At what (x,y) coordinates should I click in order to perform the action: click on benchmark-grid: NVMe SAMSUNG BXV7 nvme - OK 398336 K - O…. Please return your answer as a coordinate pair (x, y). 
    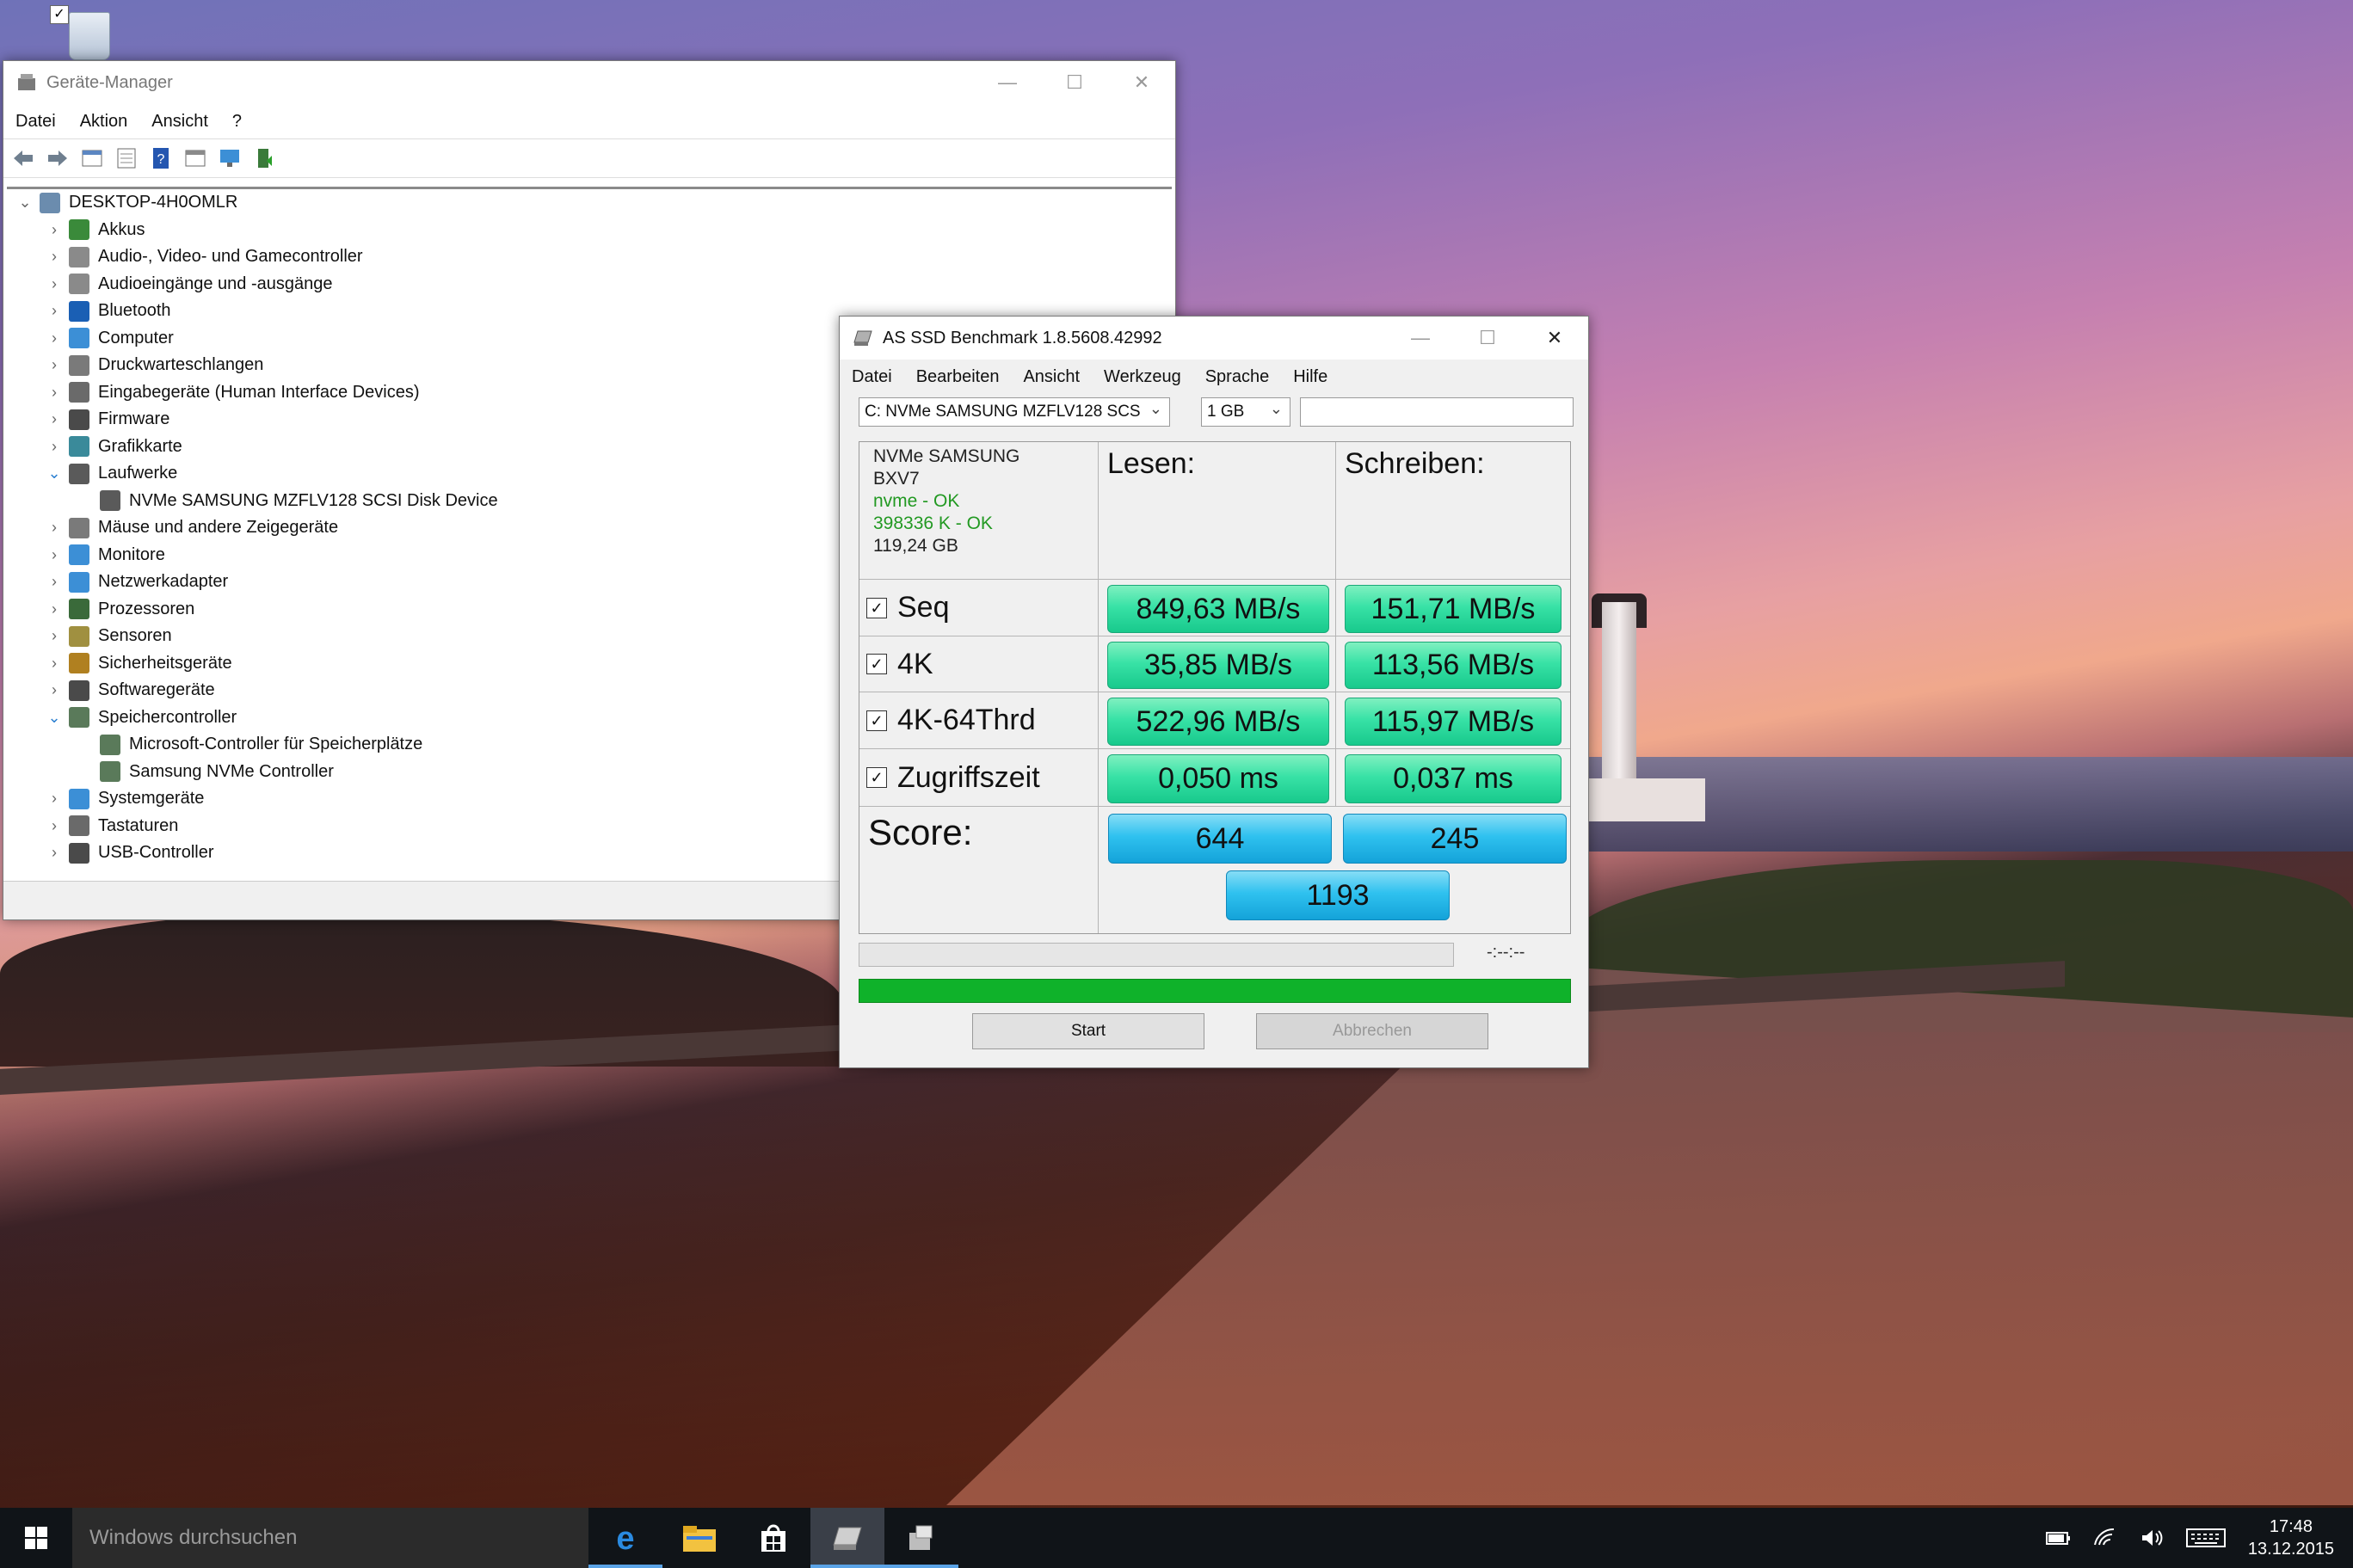
    Looking at the image, I should click on (1215, 688).